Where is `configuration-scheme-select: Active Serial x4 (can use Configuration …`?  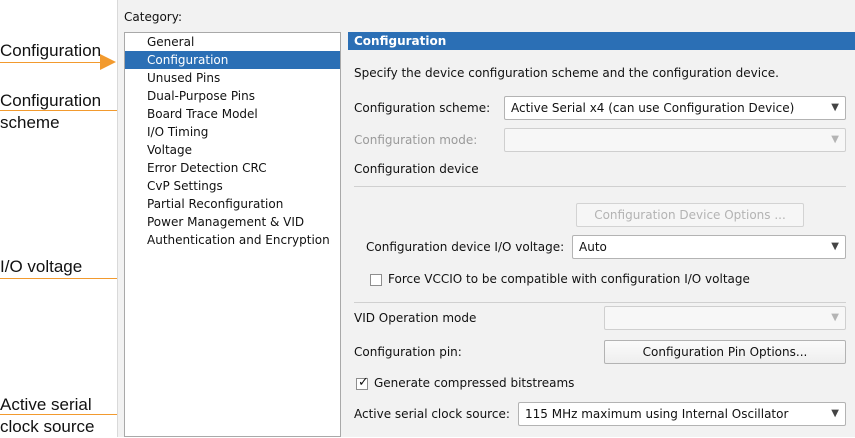 configuration-scheme-select: Active Serial x4 (can use Configuration … is located at coordinates (675, 108).